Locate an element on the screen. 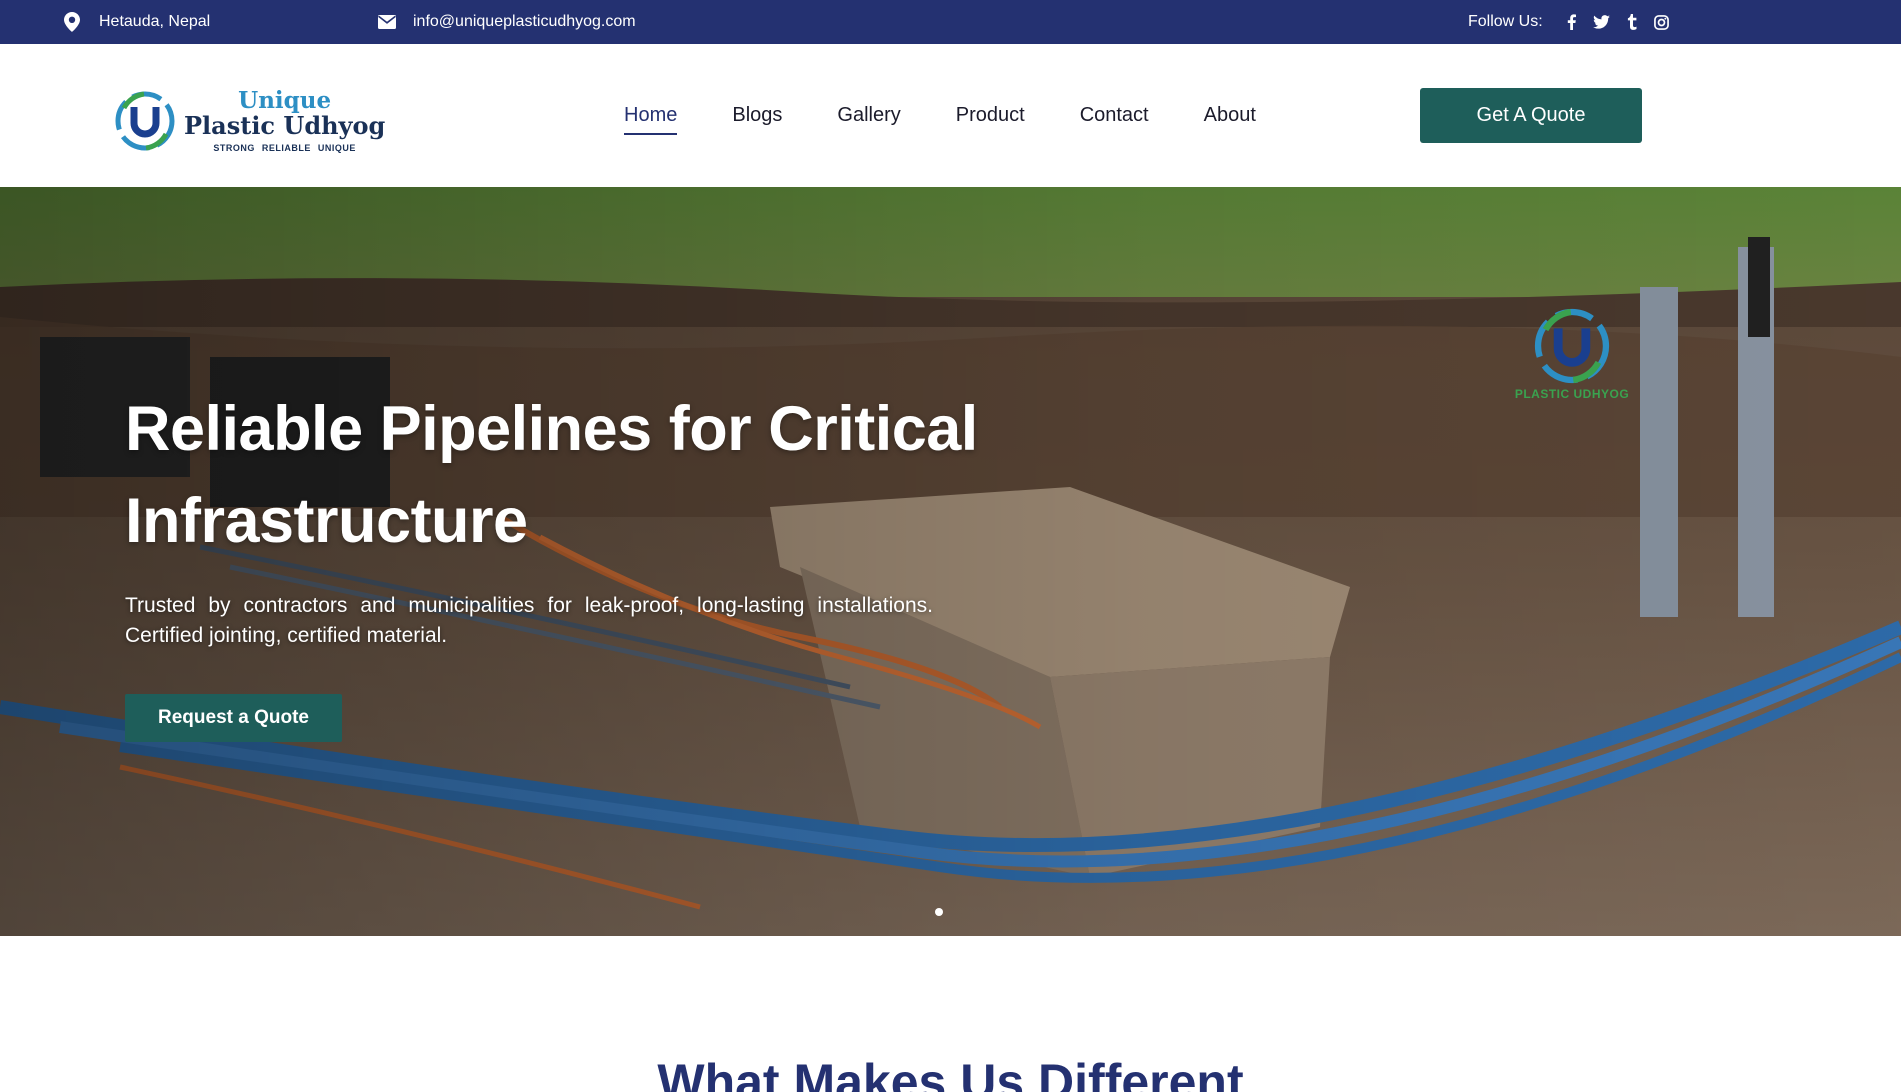 The image size is (1901, 1092). hero-badge-text: PLASTIC UDHYOG is located at coordinates (1572, 394).